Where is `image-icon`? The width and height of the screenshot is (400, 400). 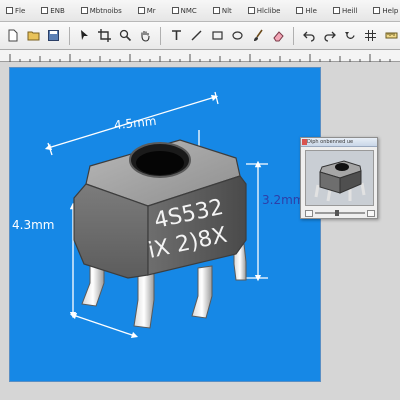
image-icon is located at coordinates (175, 10).